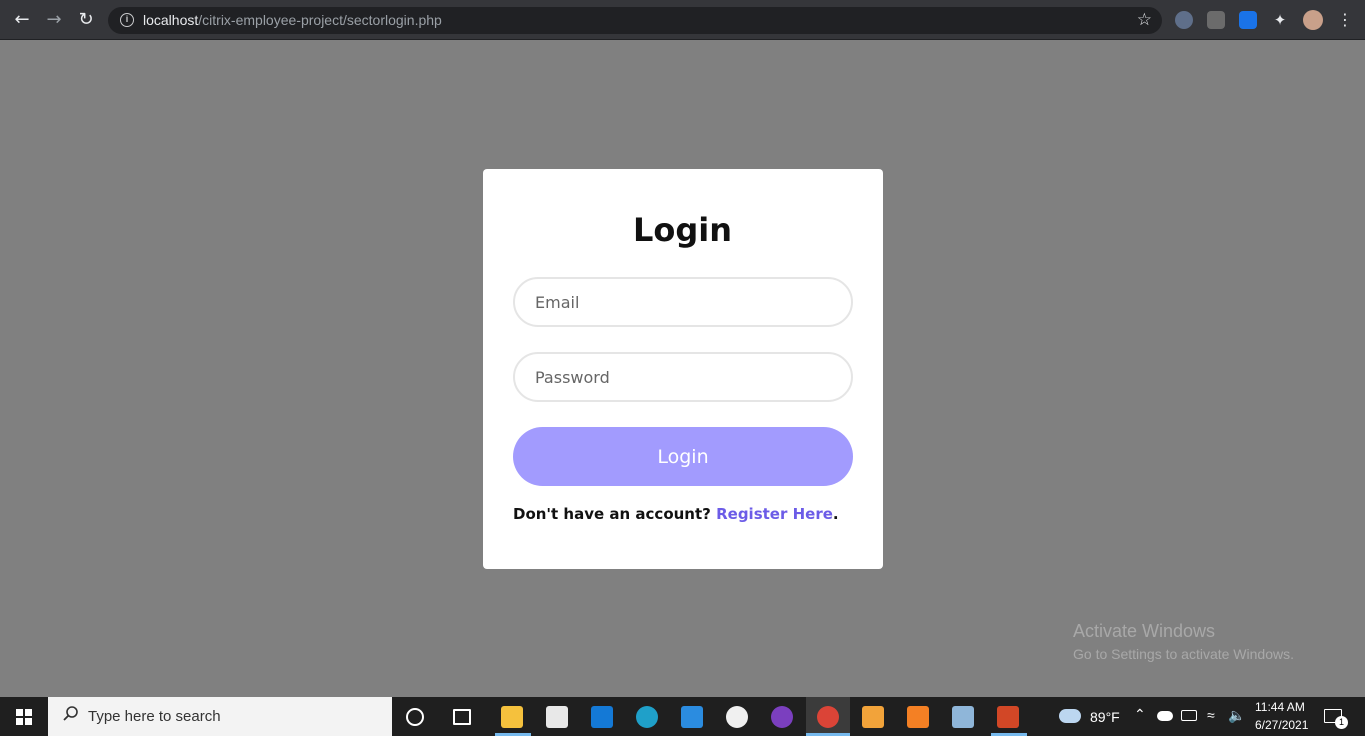 The height and width of the screenshot is (736, 1365). Describe the element at coordinates (1144, 20) in the screenshot. I see `bookmark-star-icon: ☆` at that location.